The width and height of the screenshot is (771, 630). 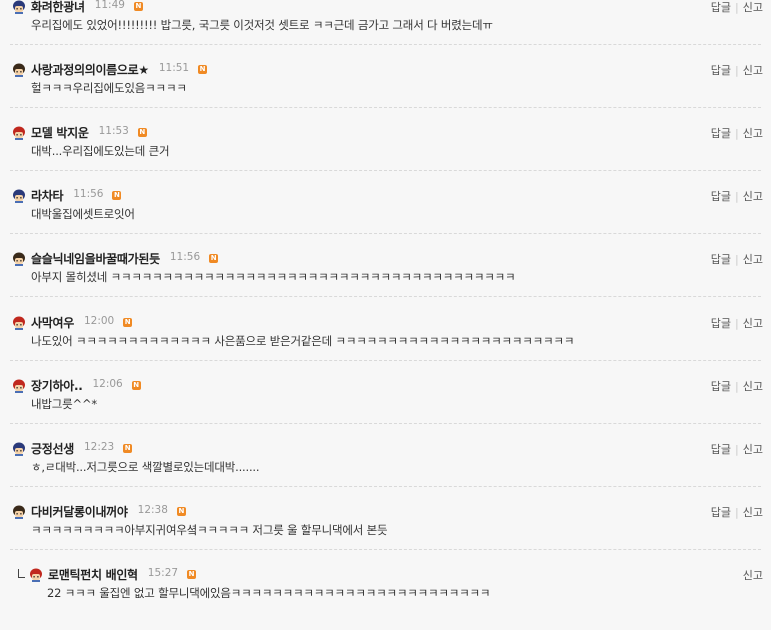 What do you see at coordinates (83, 214) in the screenshot?
I see `comment-text: 대박울집에셋트로잇어` at bounding box center [83, 214].